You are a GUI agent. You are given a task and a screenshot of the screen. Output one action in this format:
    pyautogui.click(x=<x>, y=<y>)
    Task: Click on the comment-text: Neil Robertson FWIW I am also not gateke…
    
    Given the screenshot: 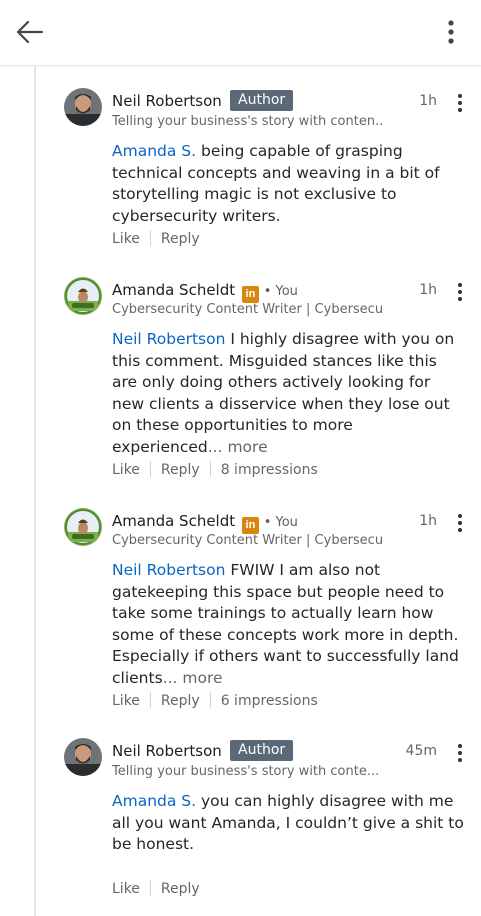 What is the action you would take?
    pyautogui.click(x=288, y=624)
    